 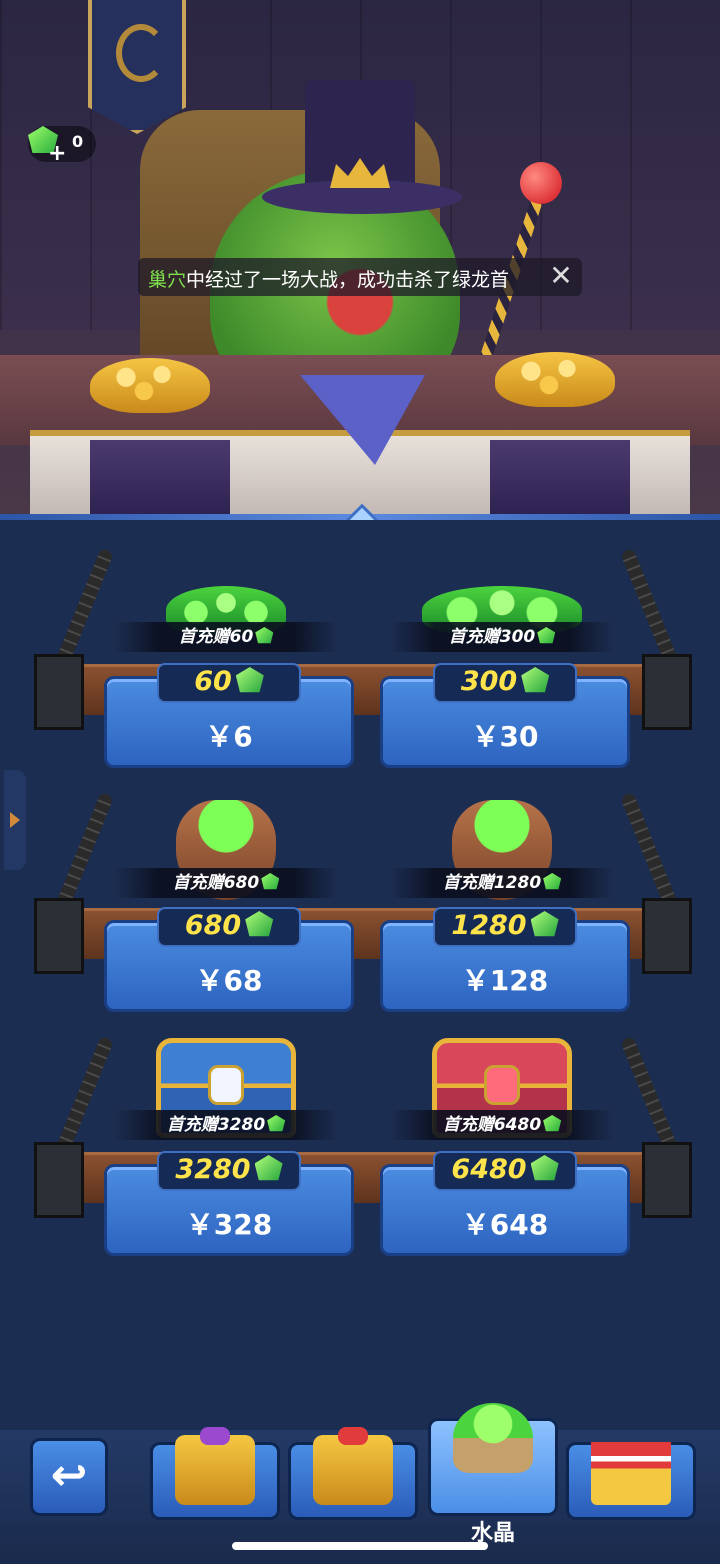 I want to click on gold-coin-pile-right, so click(x=555, y=379).